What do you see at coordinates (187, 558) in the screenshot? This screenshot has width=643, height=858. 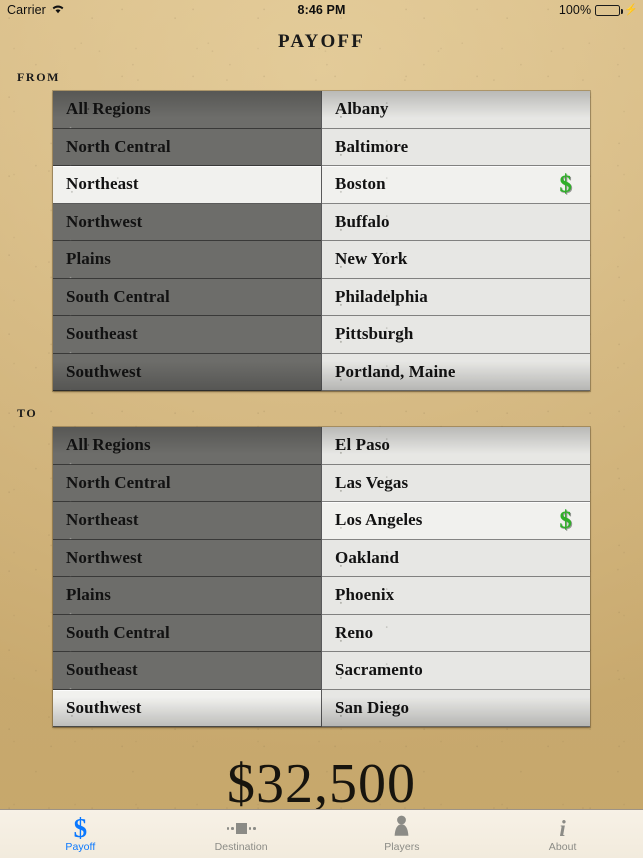 I see `to-region-row: Northwest` at bounding box center [187, 558].